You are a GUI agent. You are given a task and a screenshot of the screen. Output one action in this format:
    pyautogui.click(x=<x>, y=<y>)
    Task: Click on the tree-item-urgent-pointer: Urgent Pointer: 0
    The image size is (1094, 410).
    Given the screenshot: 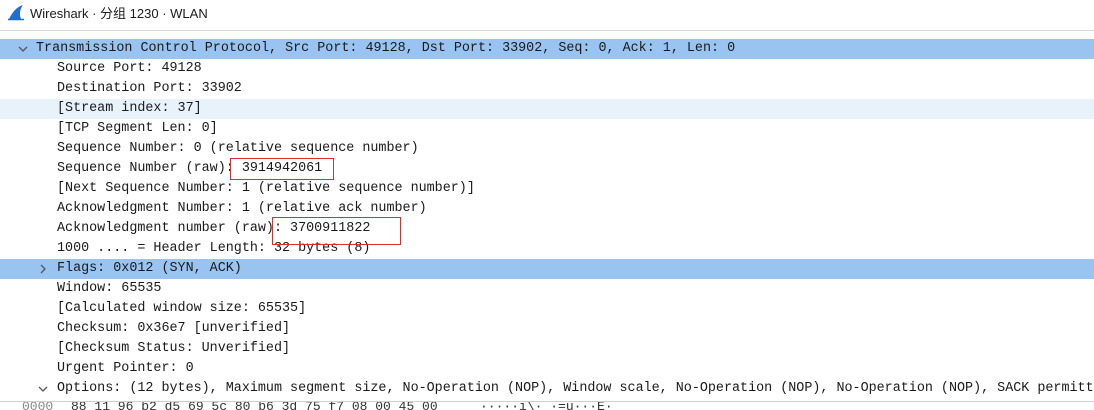 What is the action you would take?
    pyautogui.click(x=547, y=369)
    